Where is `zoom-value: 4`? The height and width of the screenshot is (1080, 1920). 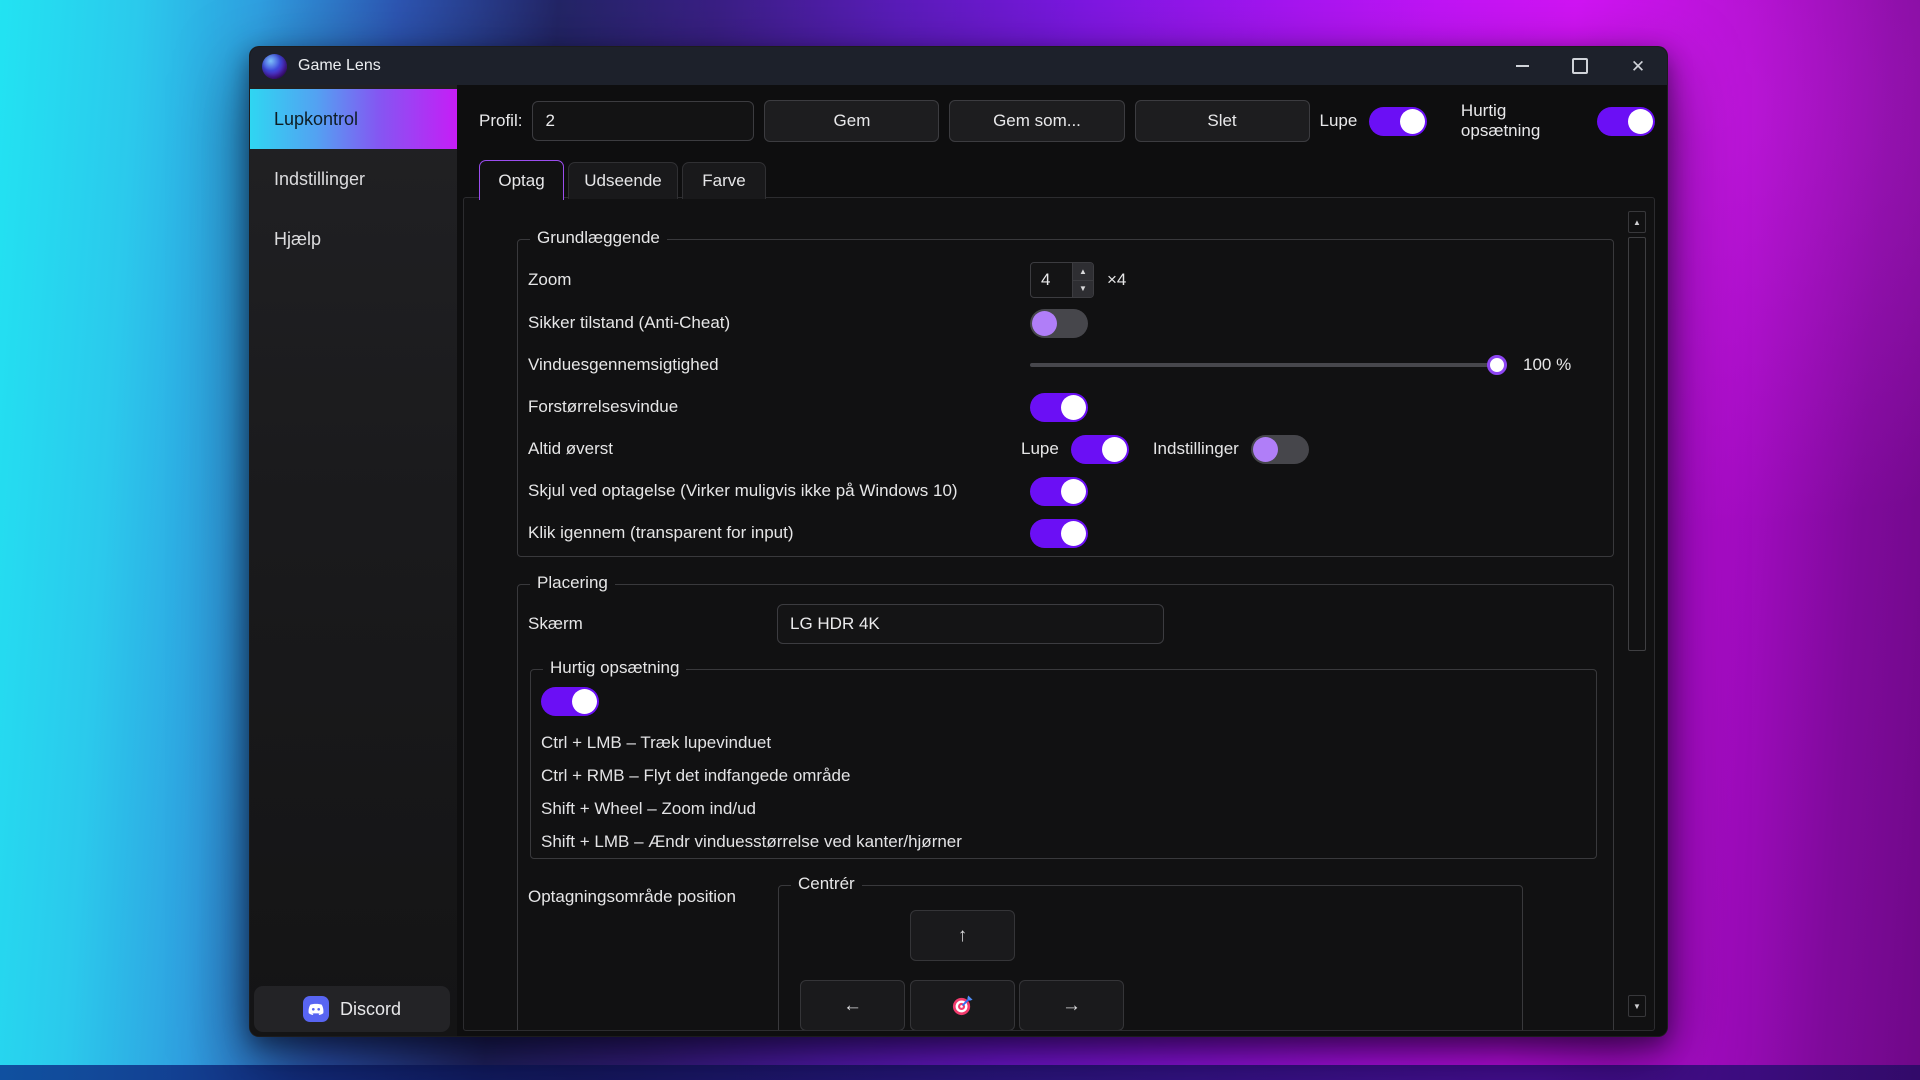 zoom-value: 4 is located at coordinates (1046, 279).